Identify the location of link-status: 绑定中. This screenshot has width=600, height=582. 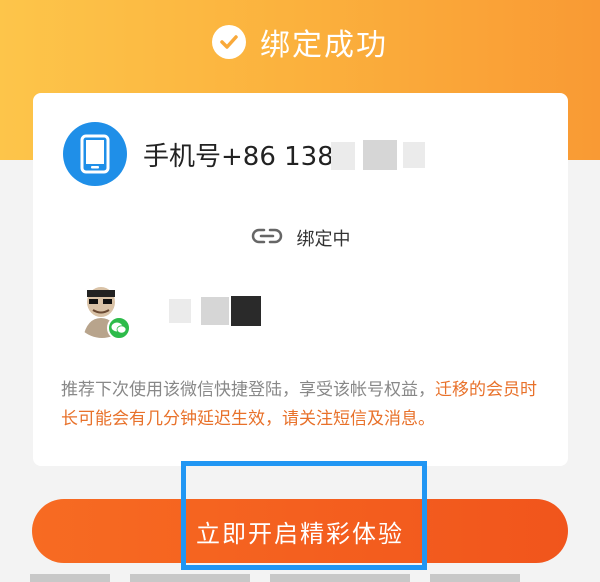
(300, 238).